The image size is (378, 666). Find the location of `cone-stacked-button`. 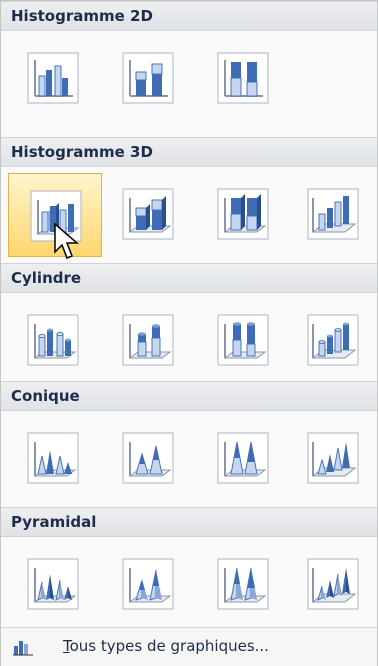

cone-stacked-button is located at coordinates (148, 458).